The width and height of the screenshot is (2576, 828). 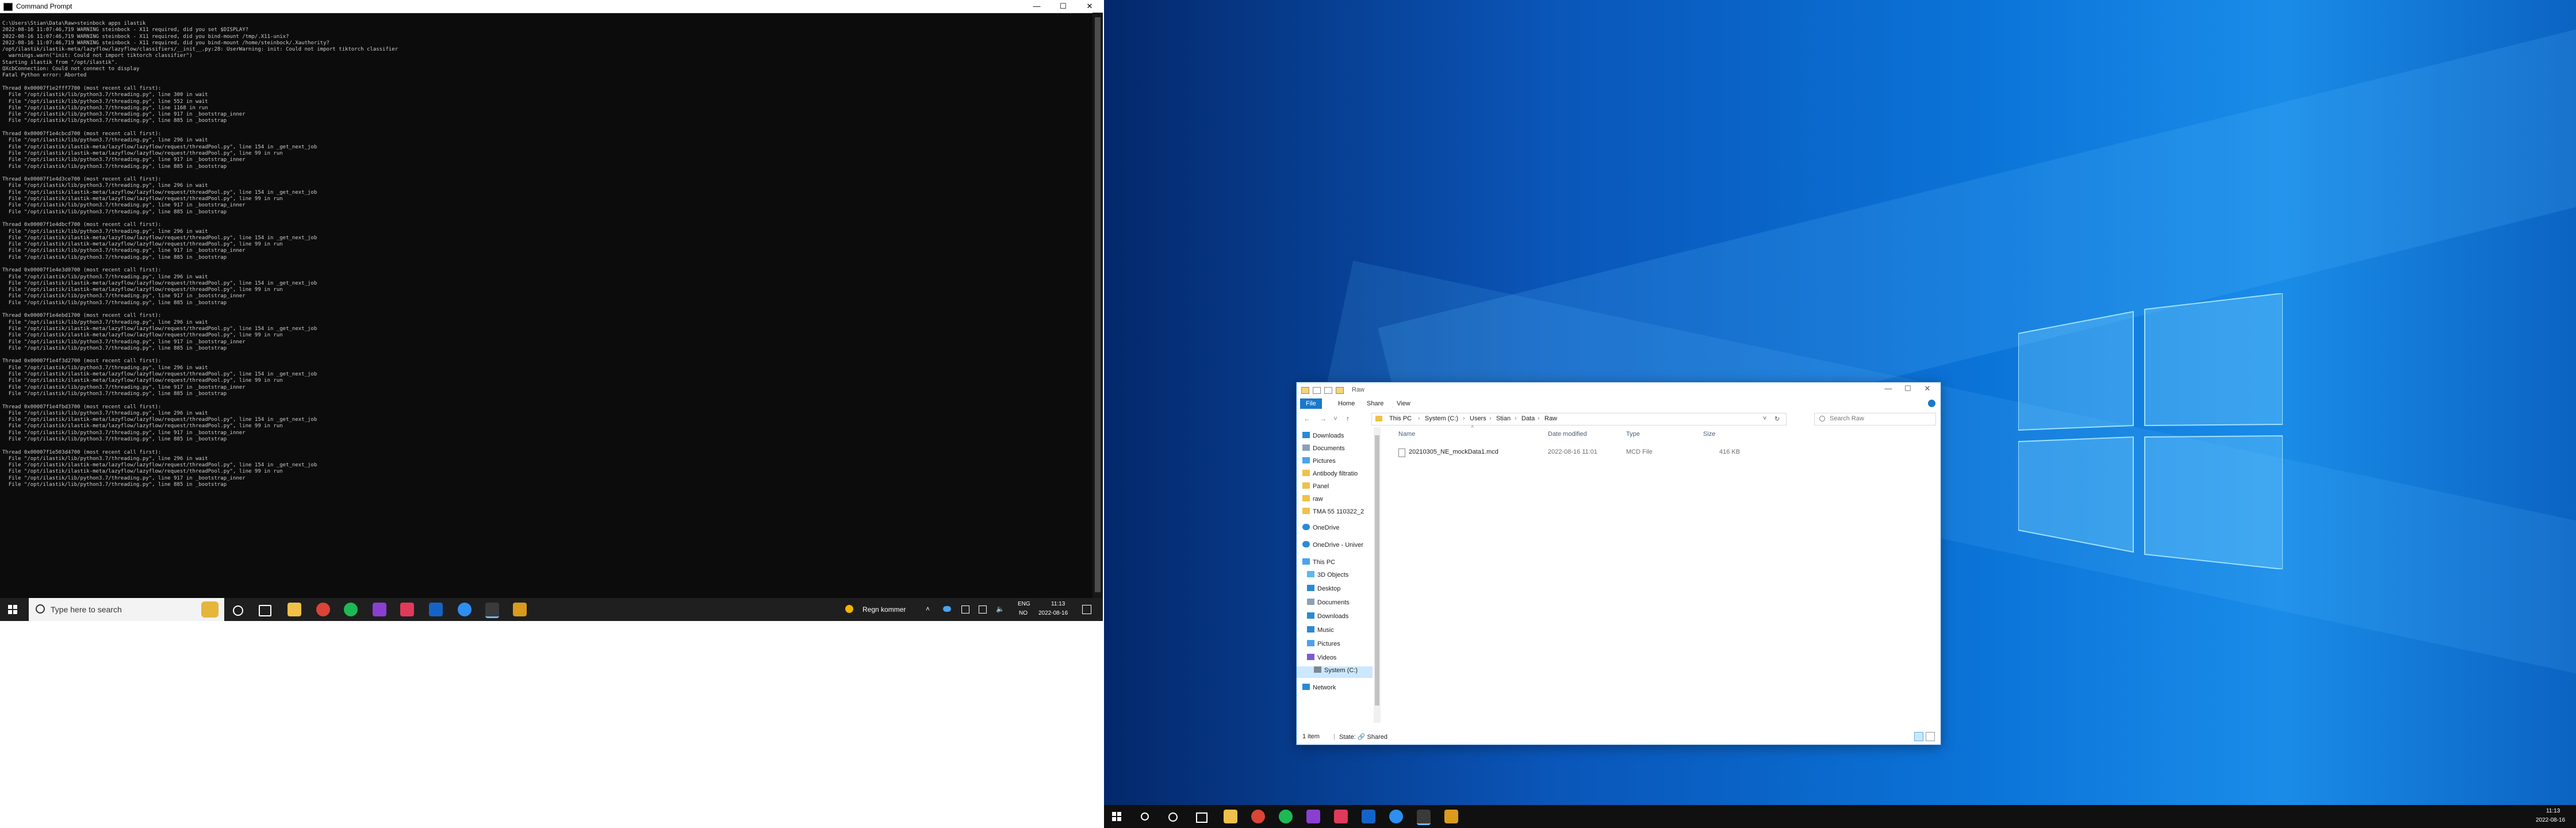 What do you see at coordinates (1400, 418) in the screenshot?
I see `breadcrumb-this-pc: This PC` at bounding box center [1400, 418].